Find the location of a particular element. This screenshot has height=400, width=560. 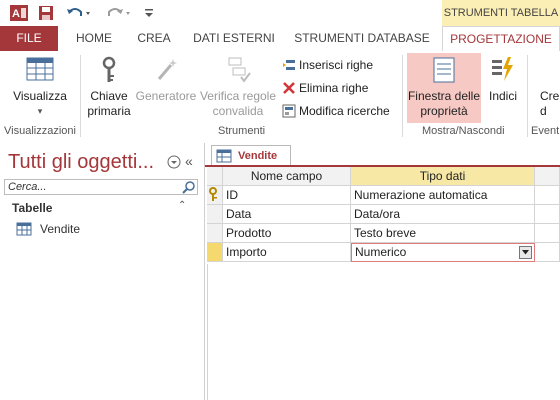

primary-key-icon is located at coordinates (213, 194).